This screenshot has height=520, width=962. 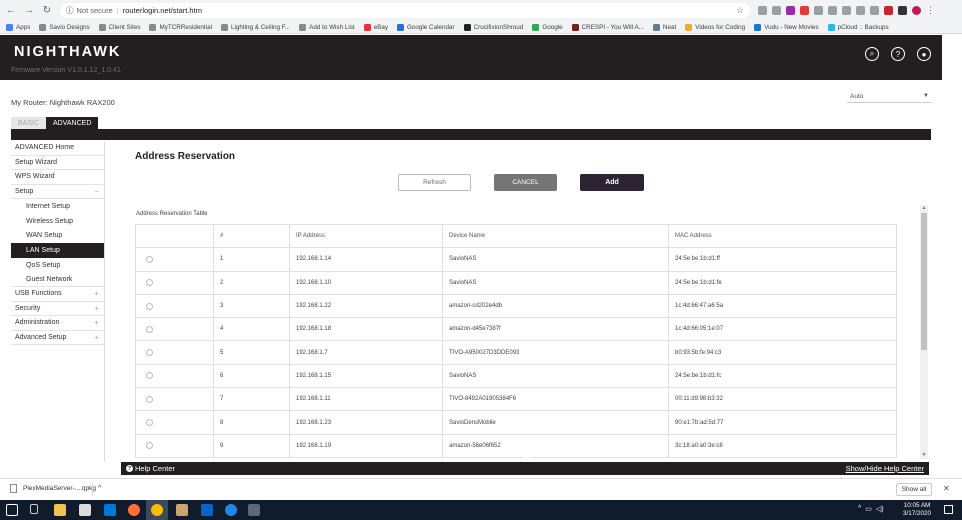 I want to click on bookmark-item: eBay, so click(x=375, y=27).